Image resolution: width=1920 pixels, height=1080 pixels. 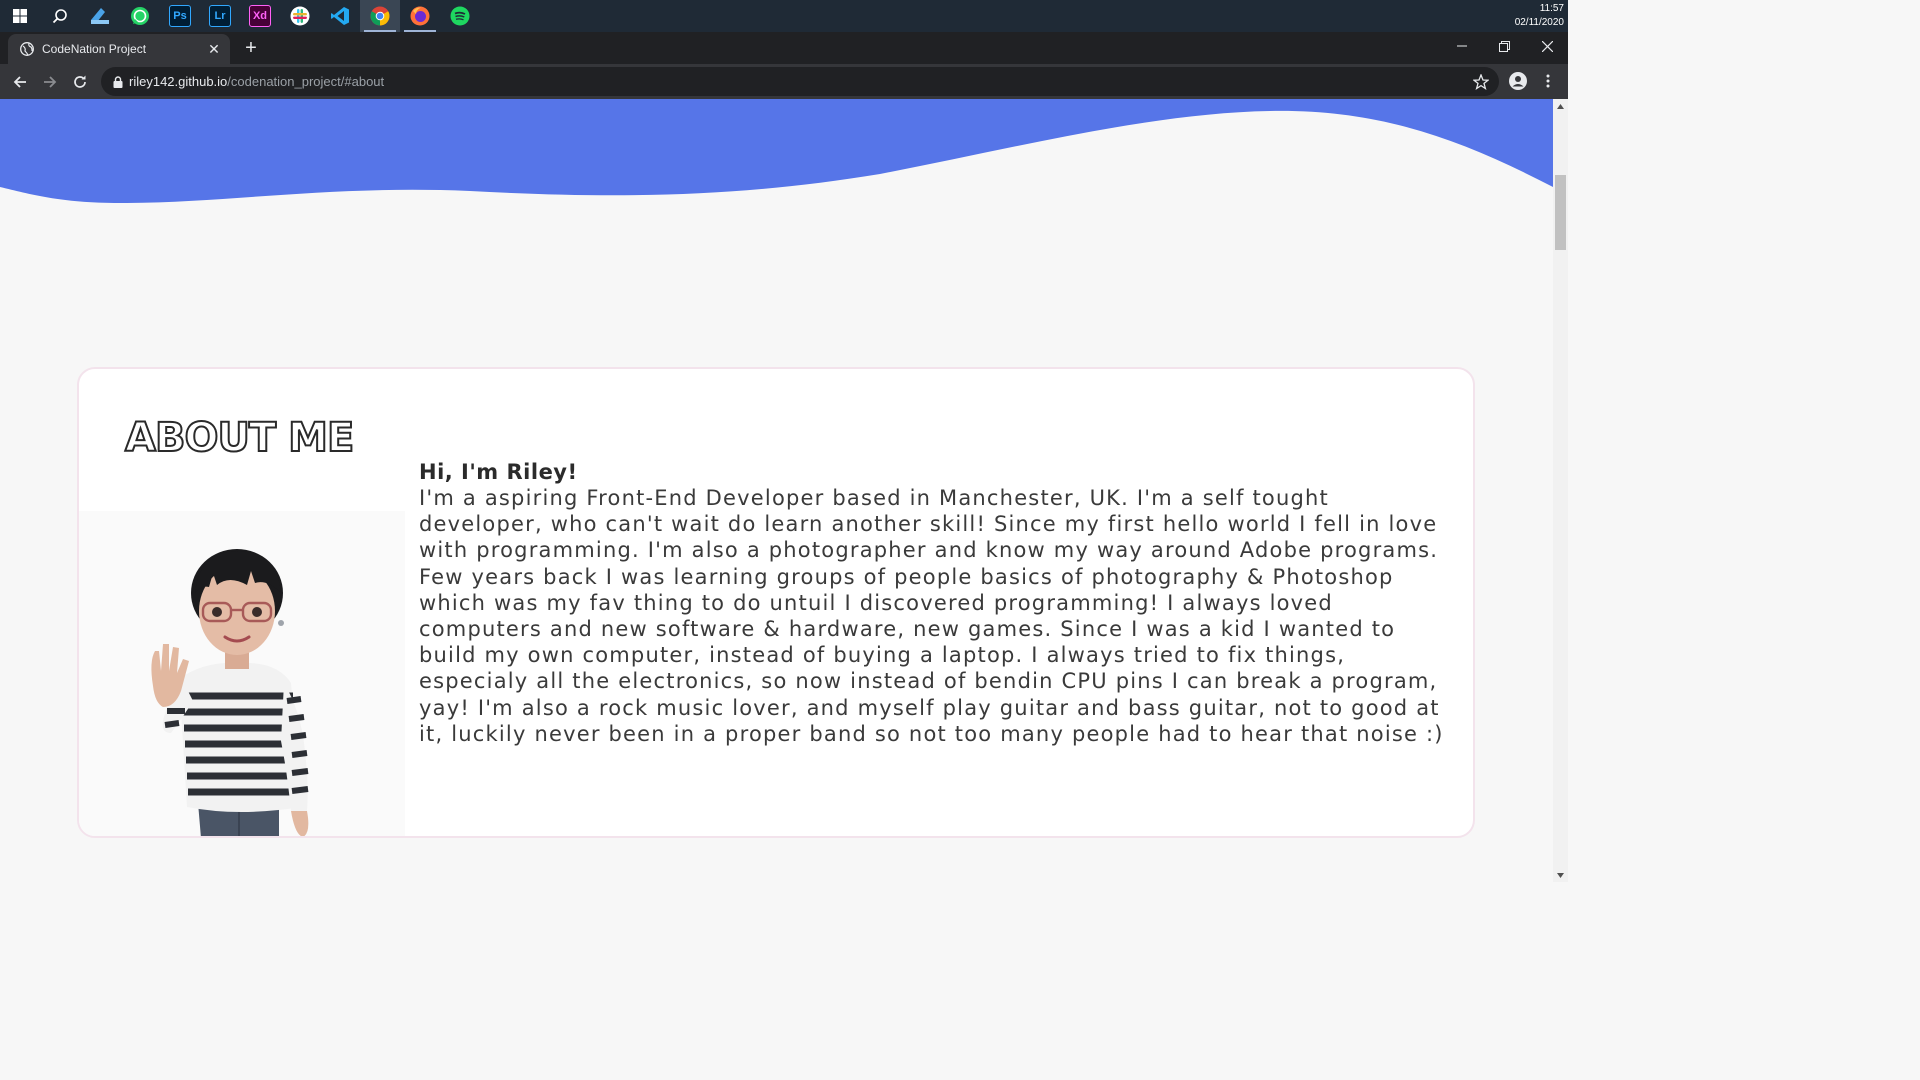 I want to click on minimize-icon, so click(x=1462, y=46).